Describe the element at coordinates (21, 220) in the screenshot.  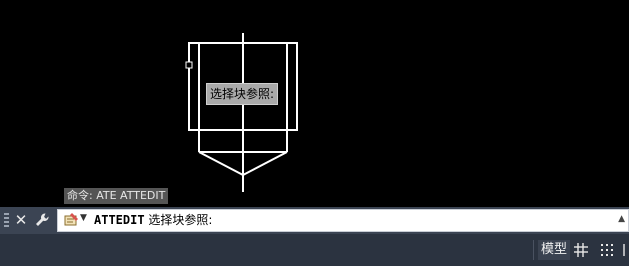
I see `close-icon: ✕` at that location.